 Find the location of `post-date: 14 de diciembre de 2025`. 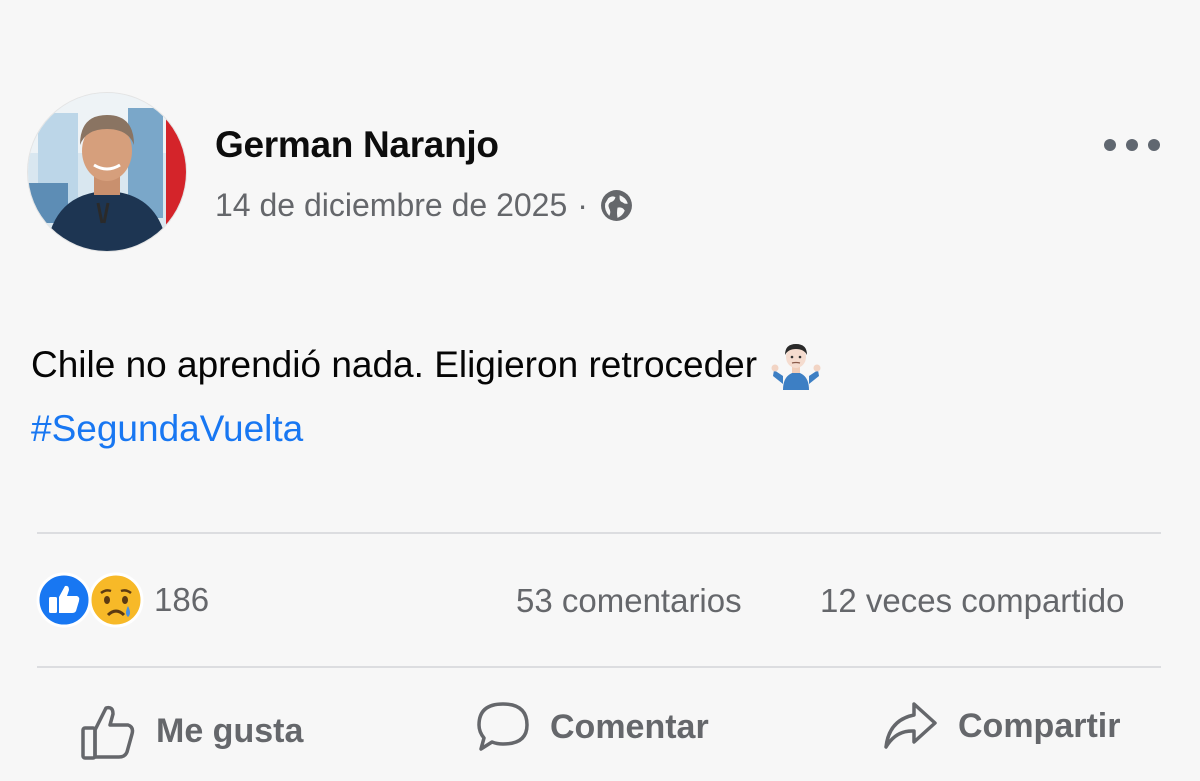

post-date: 14 de diciembre de 2025 is located at coordinates (391, 205).